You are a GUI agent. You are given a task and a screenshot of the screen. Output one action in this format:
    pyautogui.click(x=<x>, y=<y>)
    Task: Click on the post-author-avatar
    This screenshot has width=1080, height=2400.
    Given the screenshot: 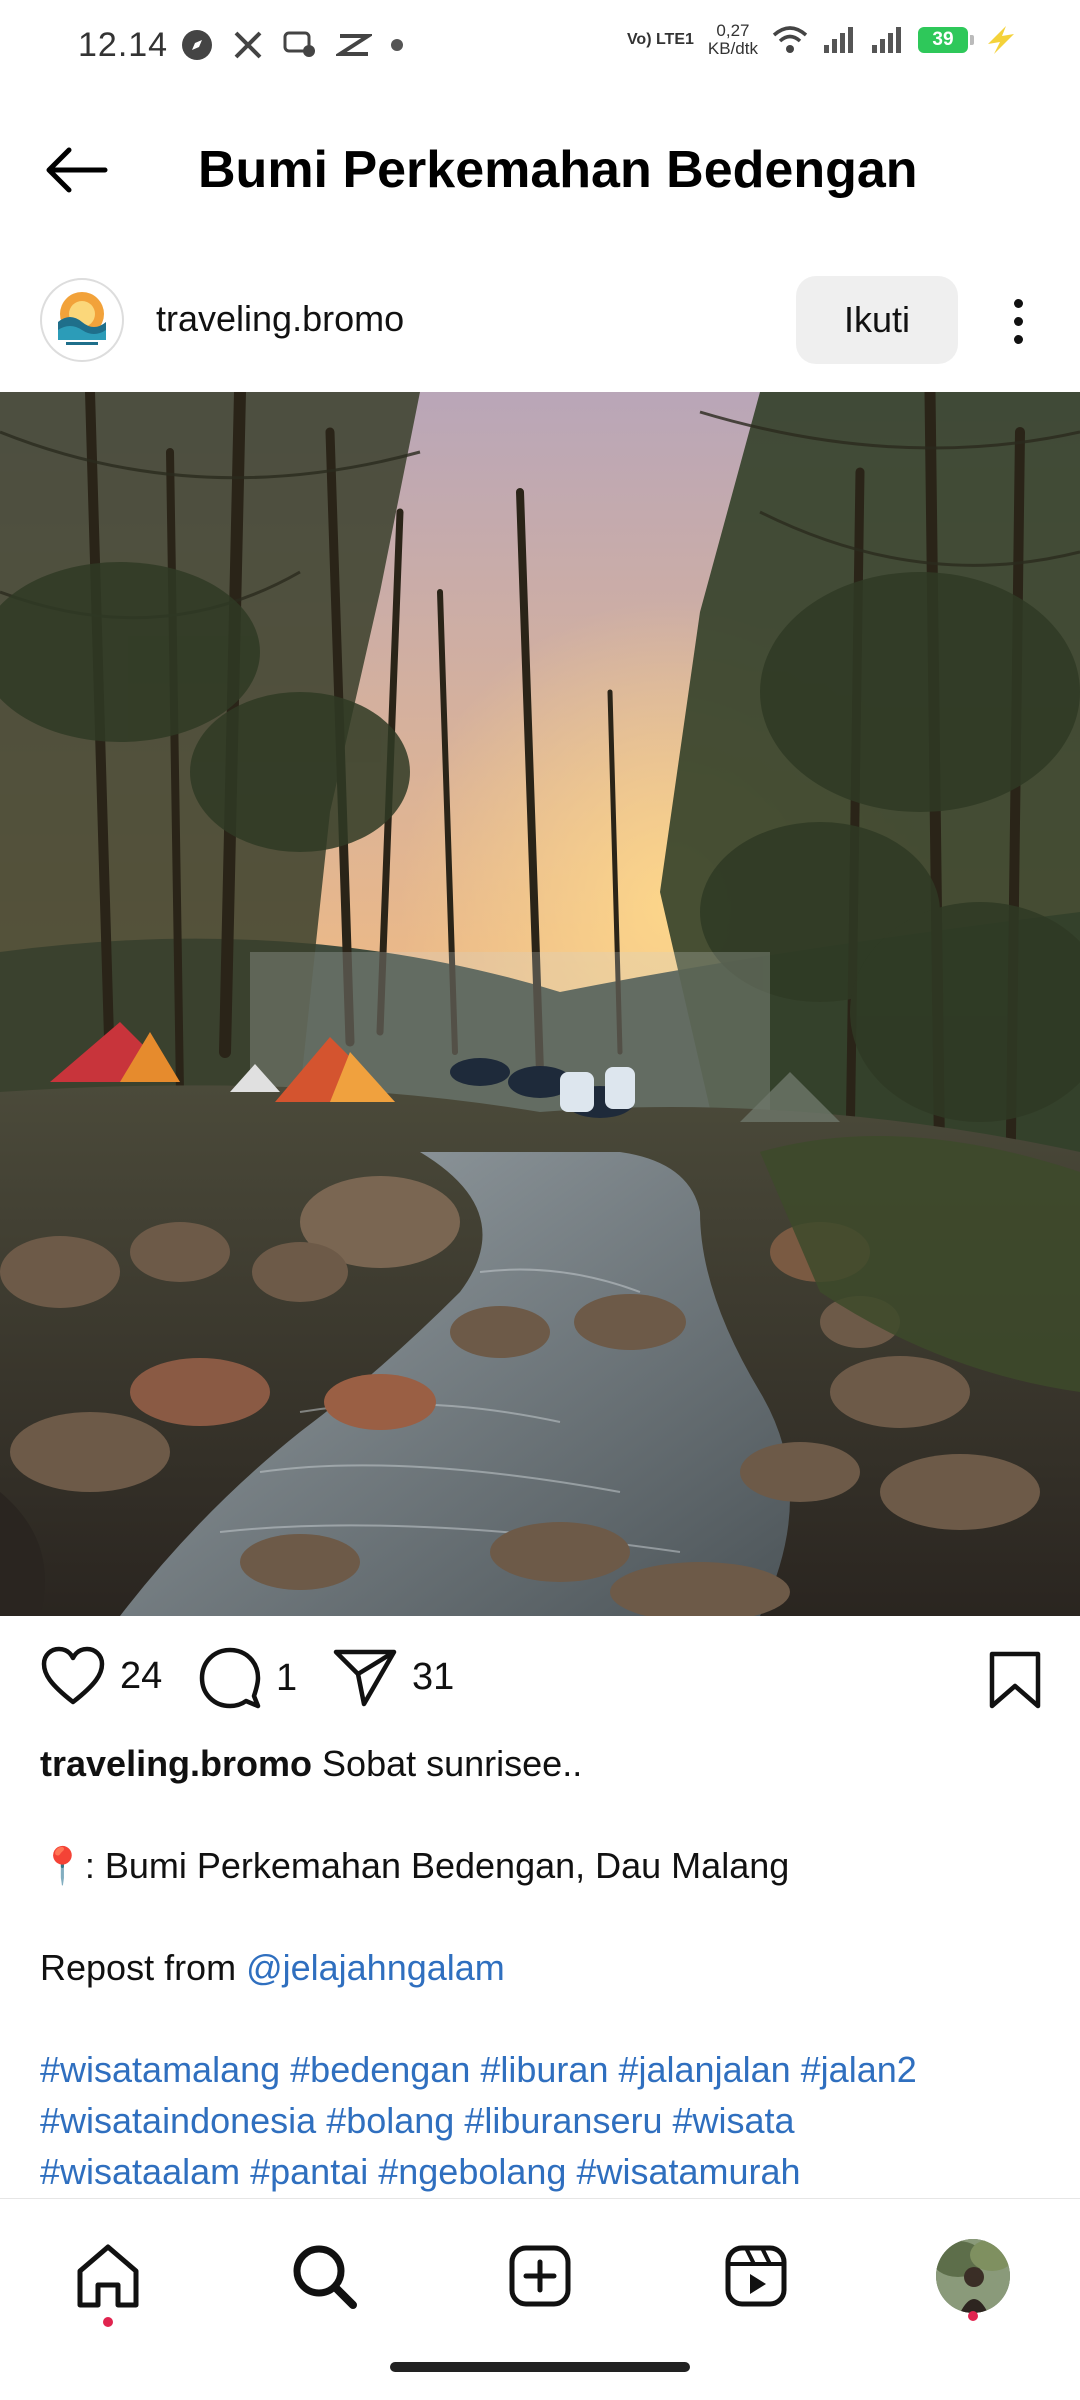 What is the action you would take?
    pyautogui.click(x=82, y=320)
    